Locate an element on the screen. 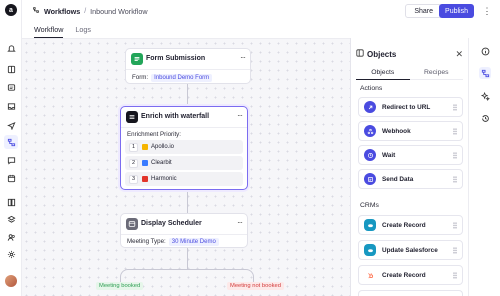 The width and height of the screenshot is (500, 296). branch-label-not-booked: Meeting not booked is located at coordinates (255, 286).